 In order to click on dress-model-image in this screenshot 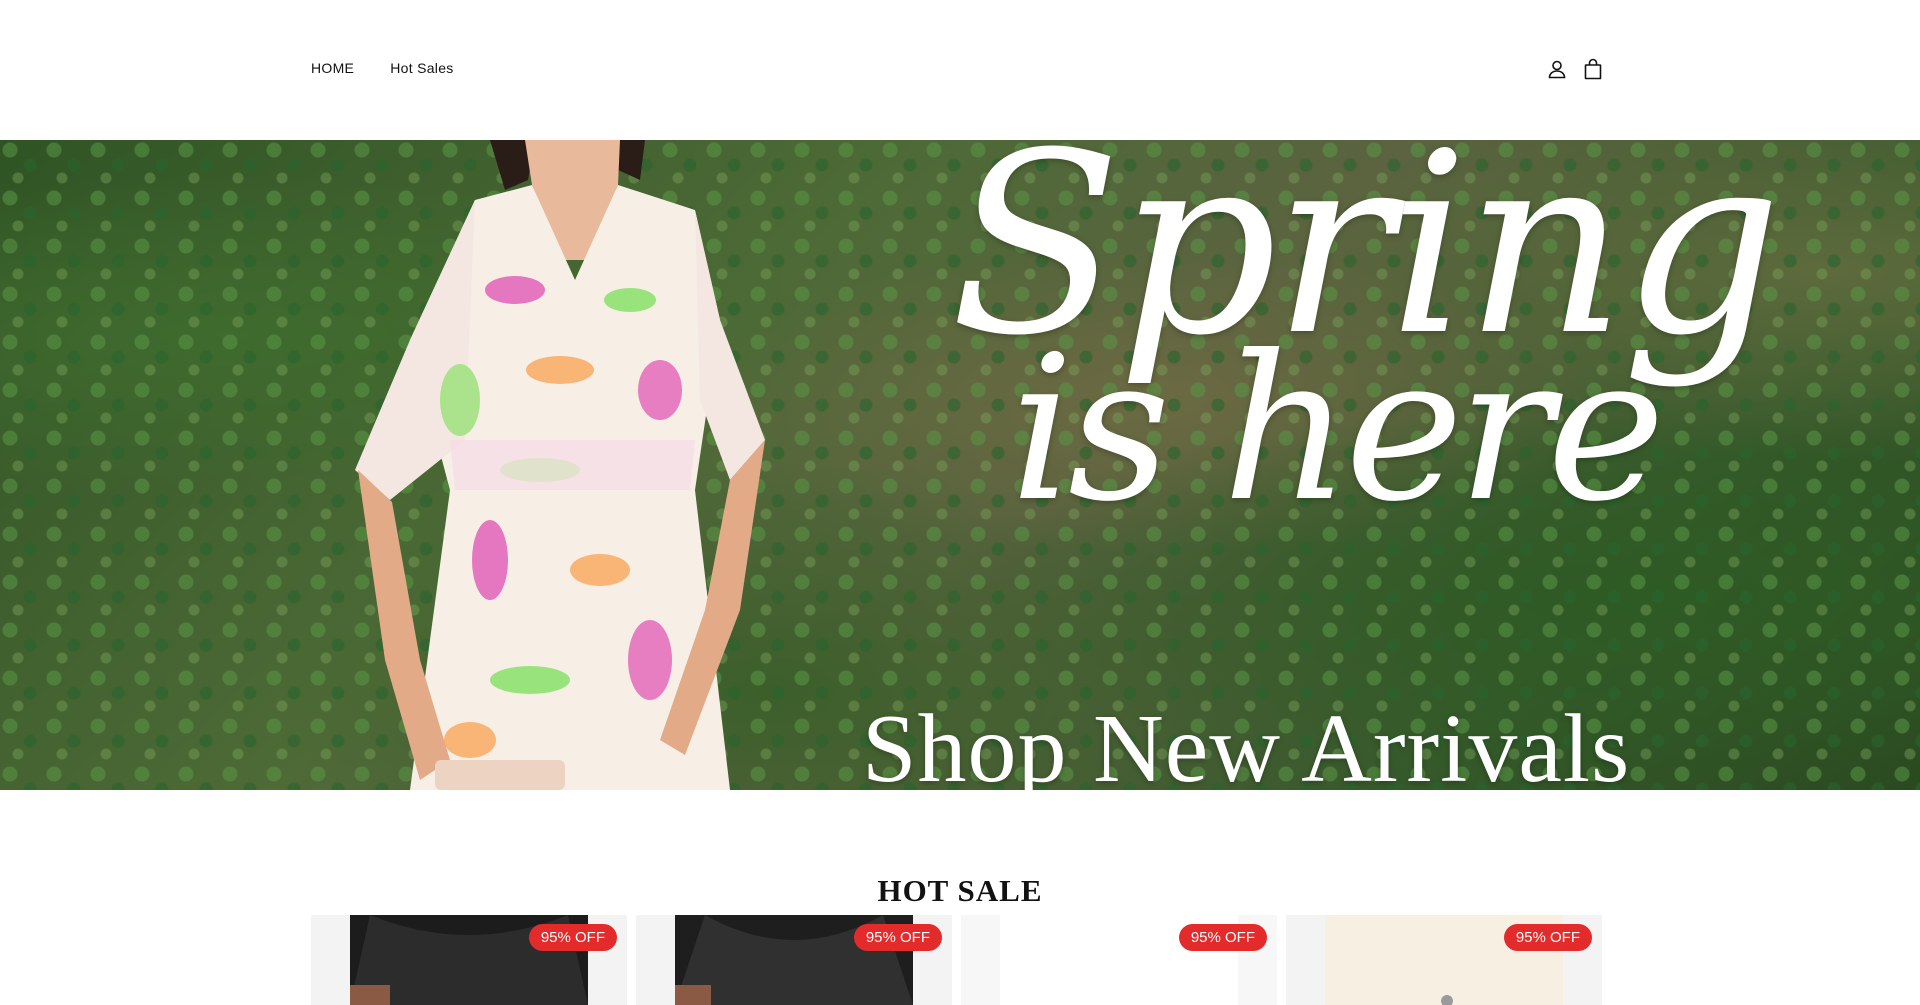, I will do `click(560, 465)`.